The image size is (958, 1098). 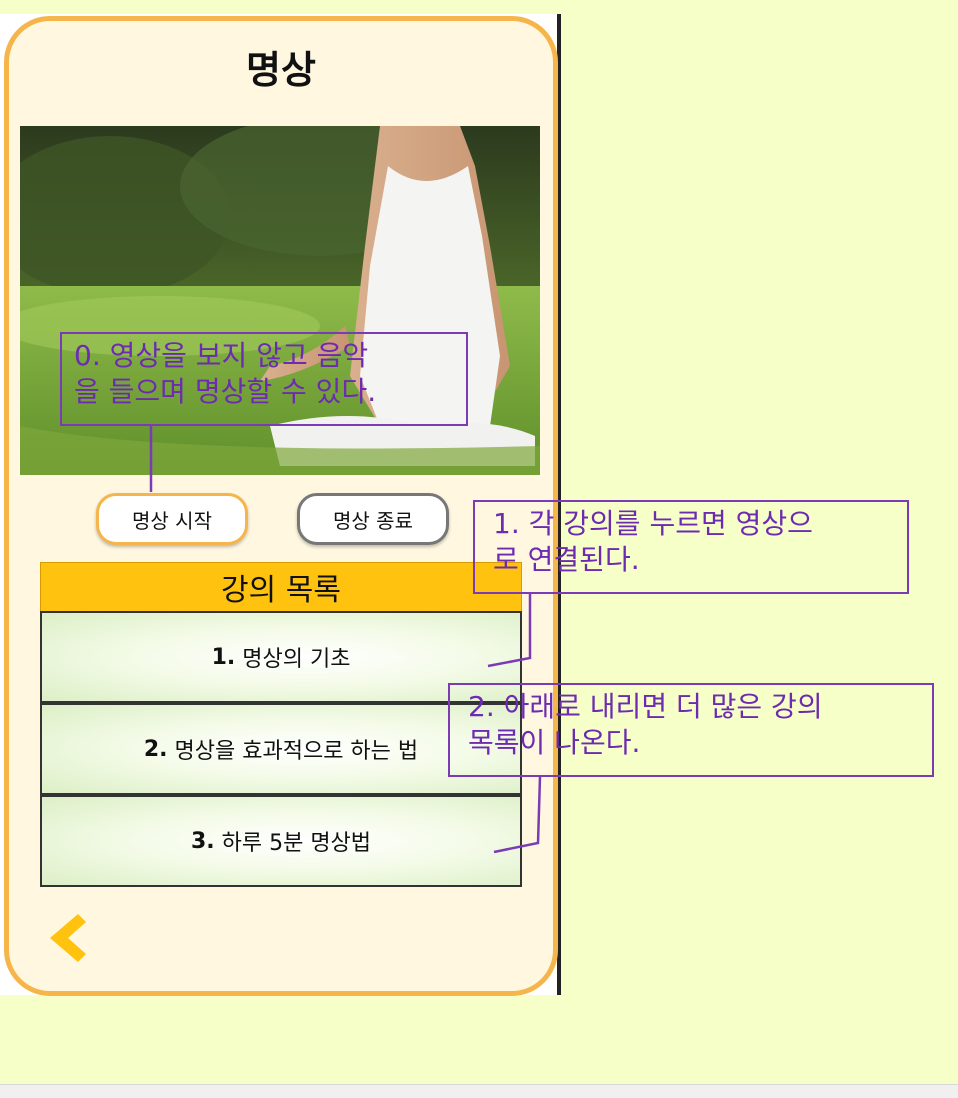 What do you see at coordinates (172, 519) in the screenshot?
I see `start-meditation-button: 명상 시작` at bounding box center [172, 519].